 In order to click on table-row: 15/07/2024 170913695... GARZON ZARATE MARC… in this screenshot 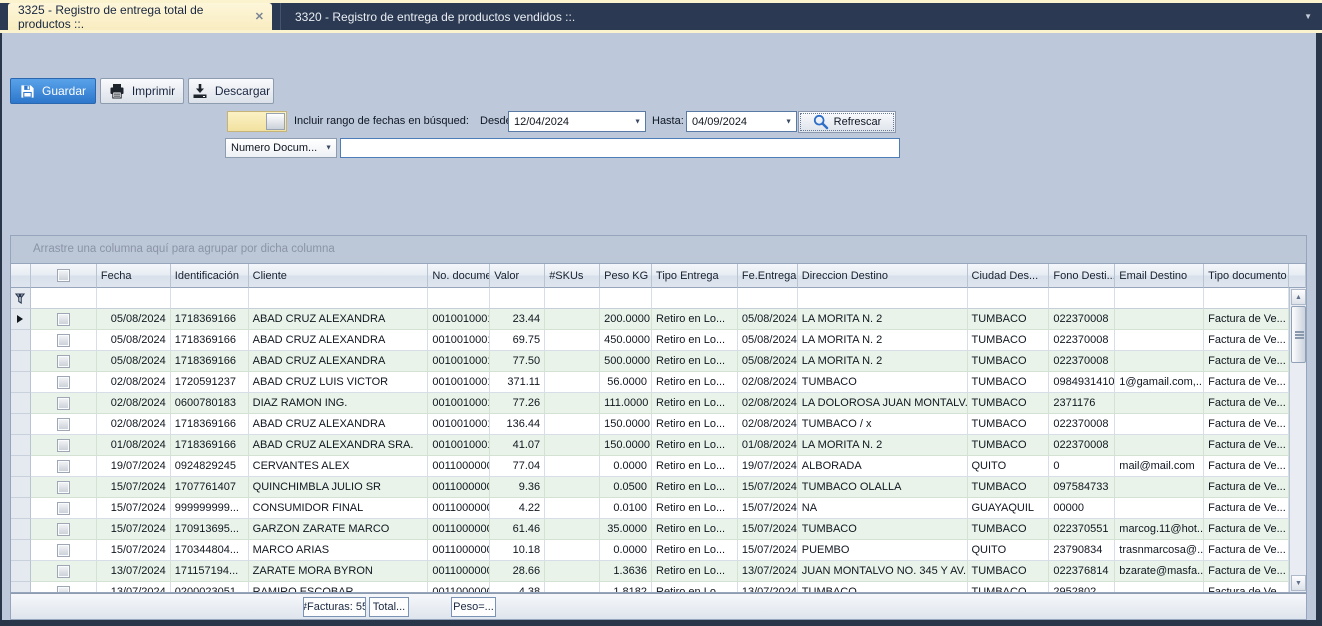, I will do `click(650, 529)`.